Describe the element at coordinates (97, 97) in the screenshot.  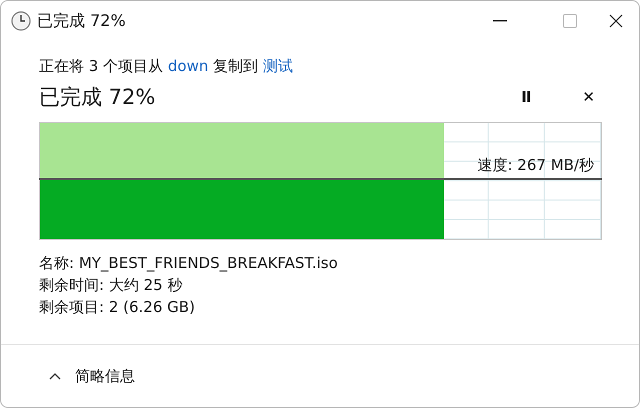
I see `progress-heading: 已完成 72%` at that location.